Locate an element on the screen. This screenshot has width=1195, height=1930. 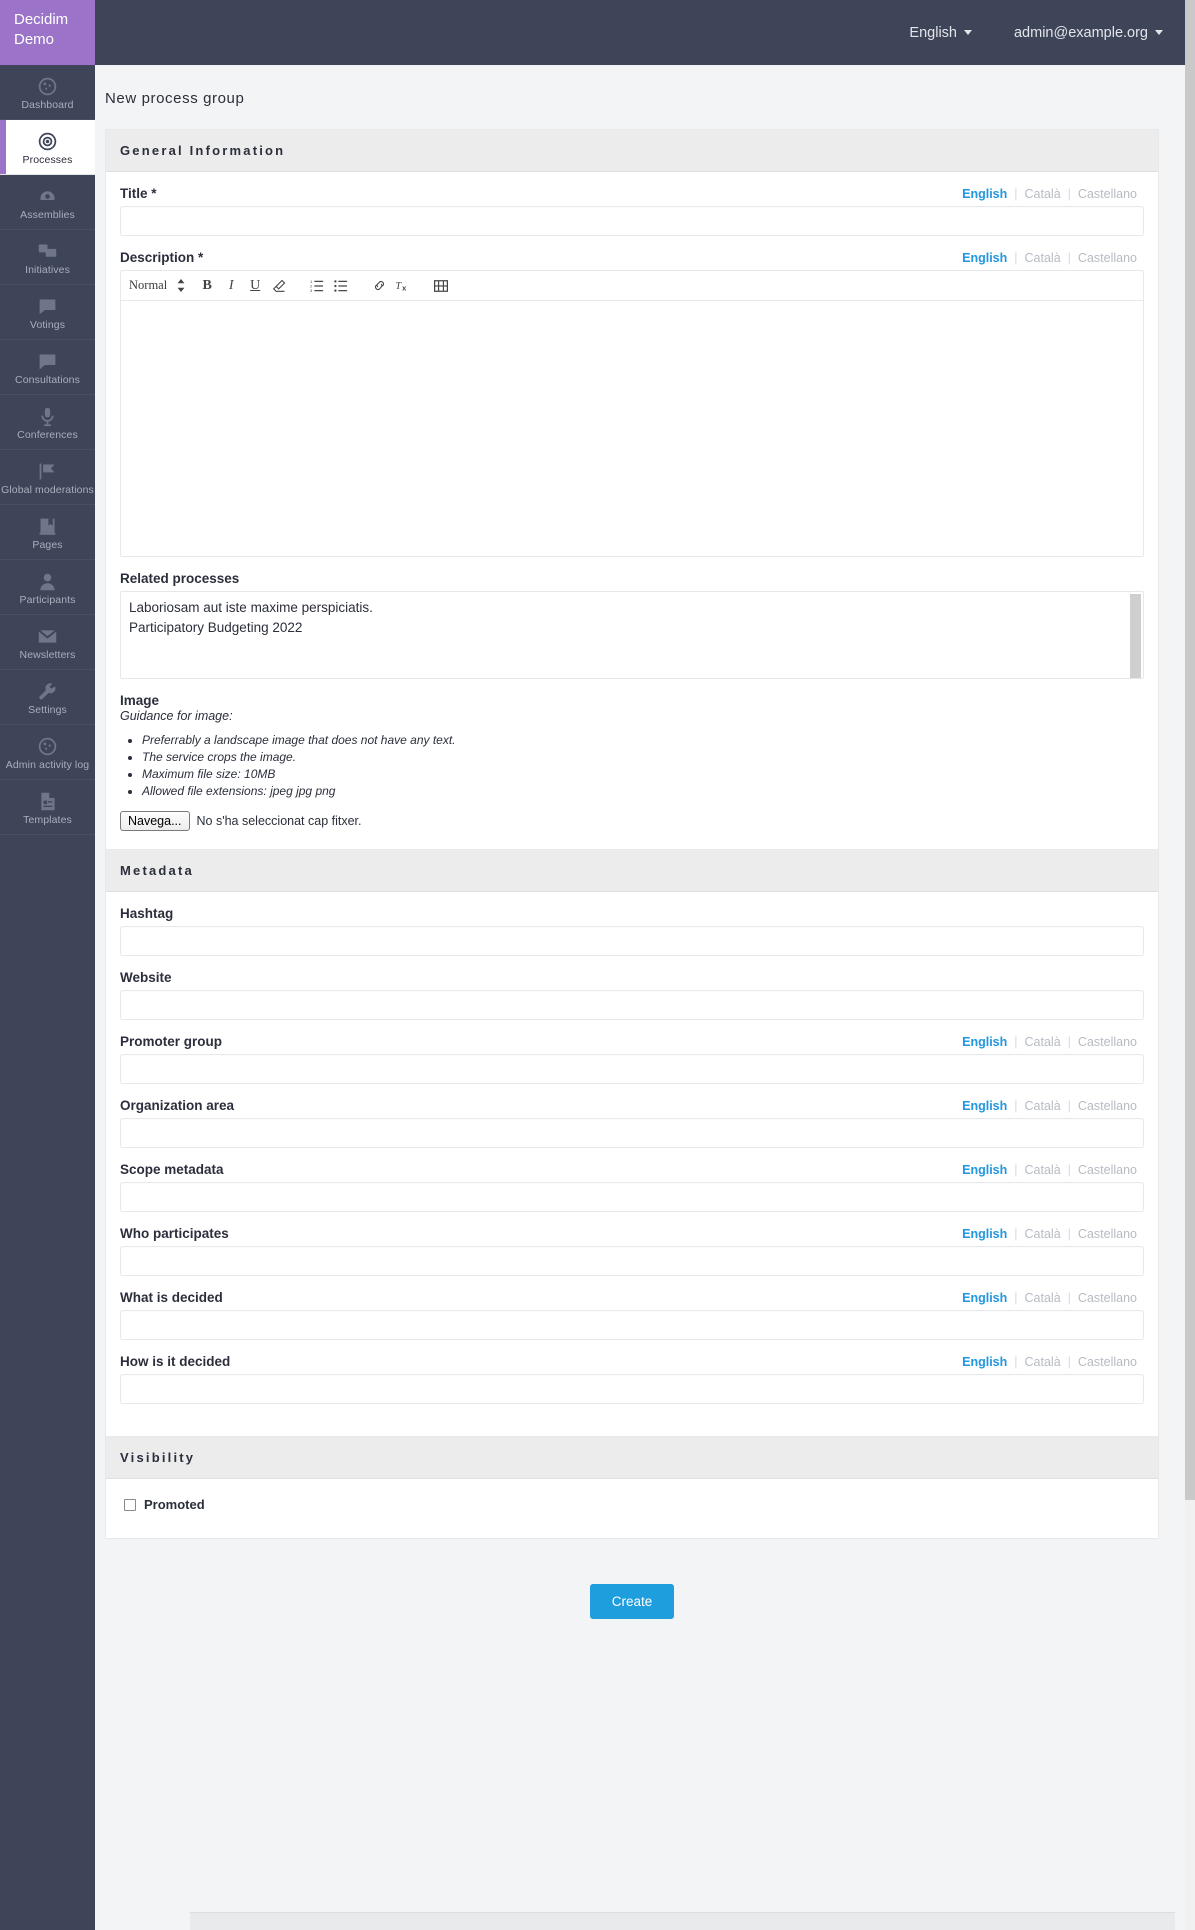
sidebar-item-votings: Votings is located at coordinates (47, 312).